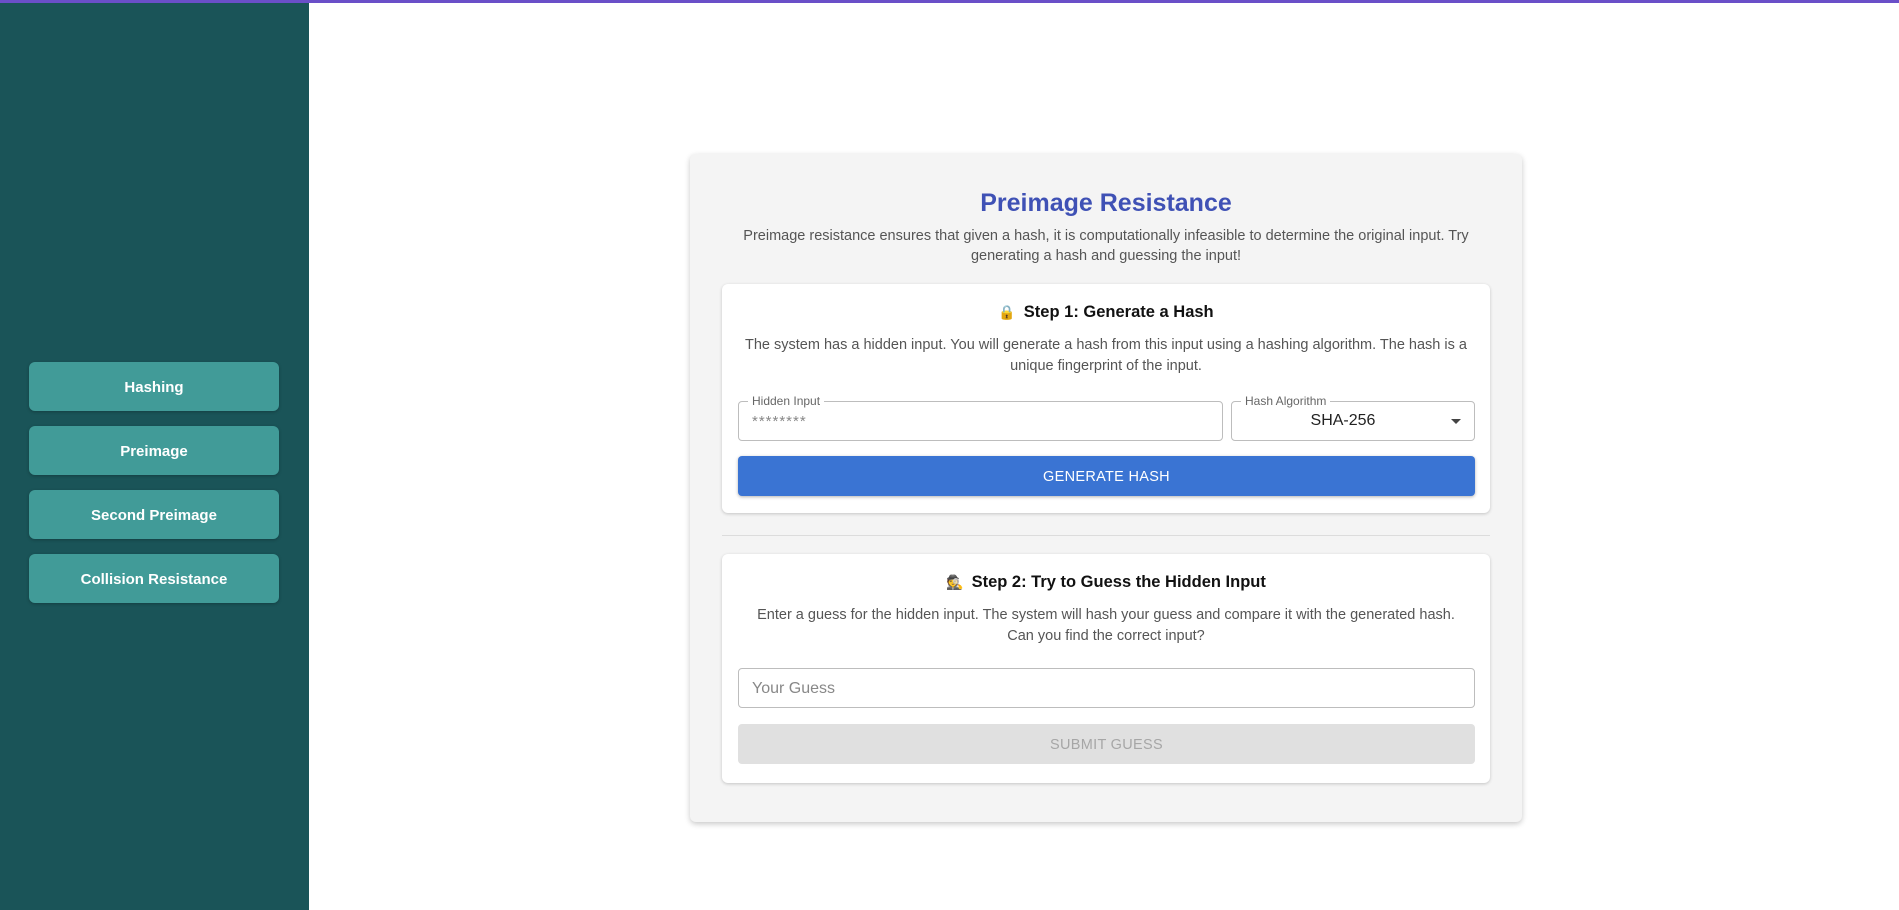 The height and width of the screenshot is (910, 1899). Describe the element at coordinates (1106, 744) in the screenshot. I see `submit-guess-button: SUBMIT GUESS` at that location.